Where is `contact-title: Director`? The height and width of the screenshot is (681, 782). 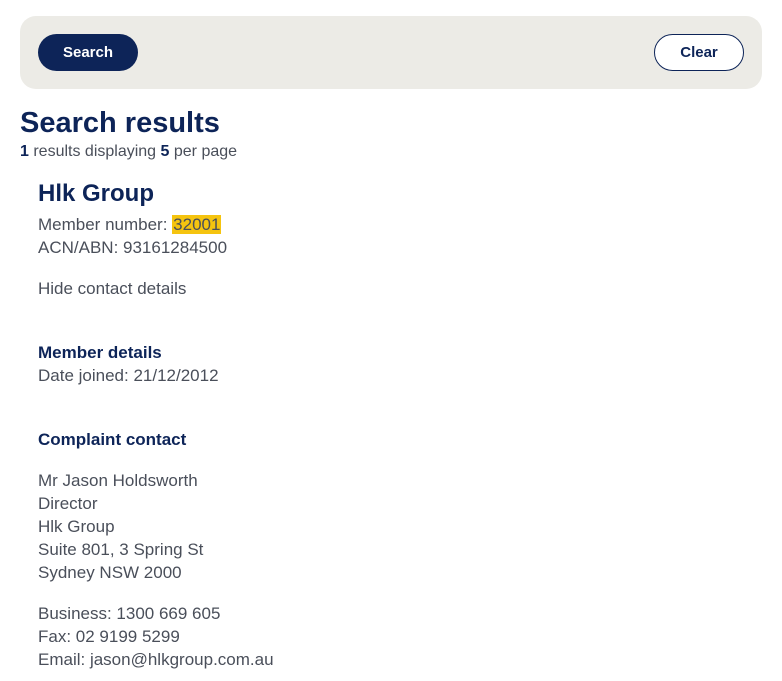 contact-title: Director is located at coordinates (68, 503).